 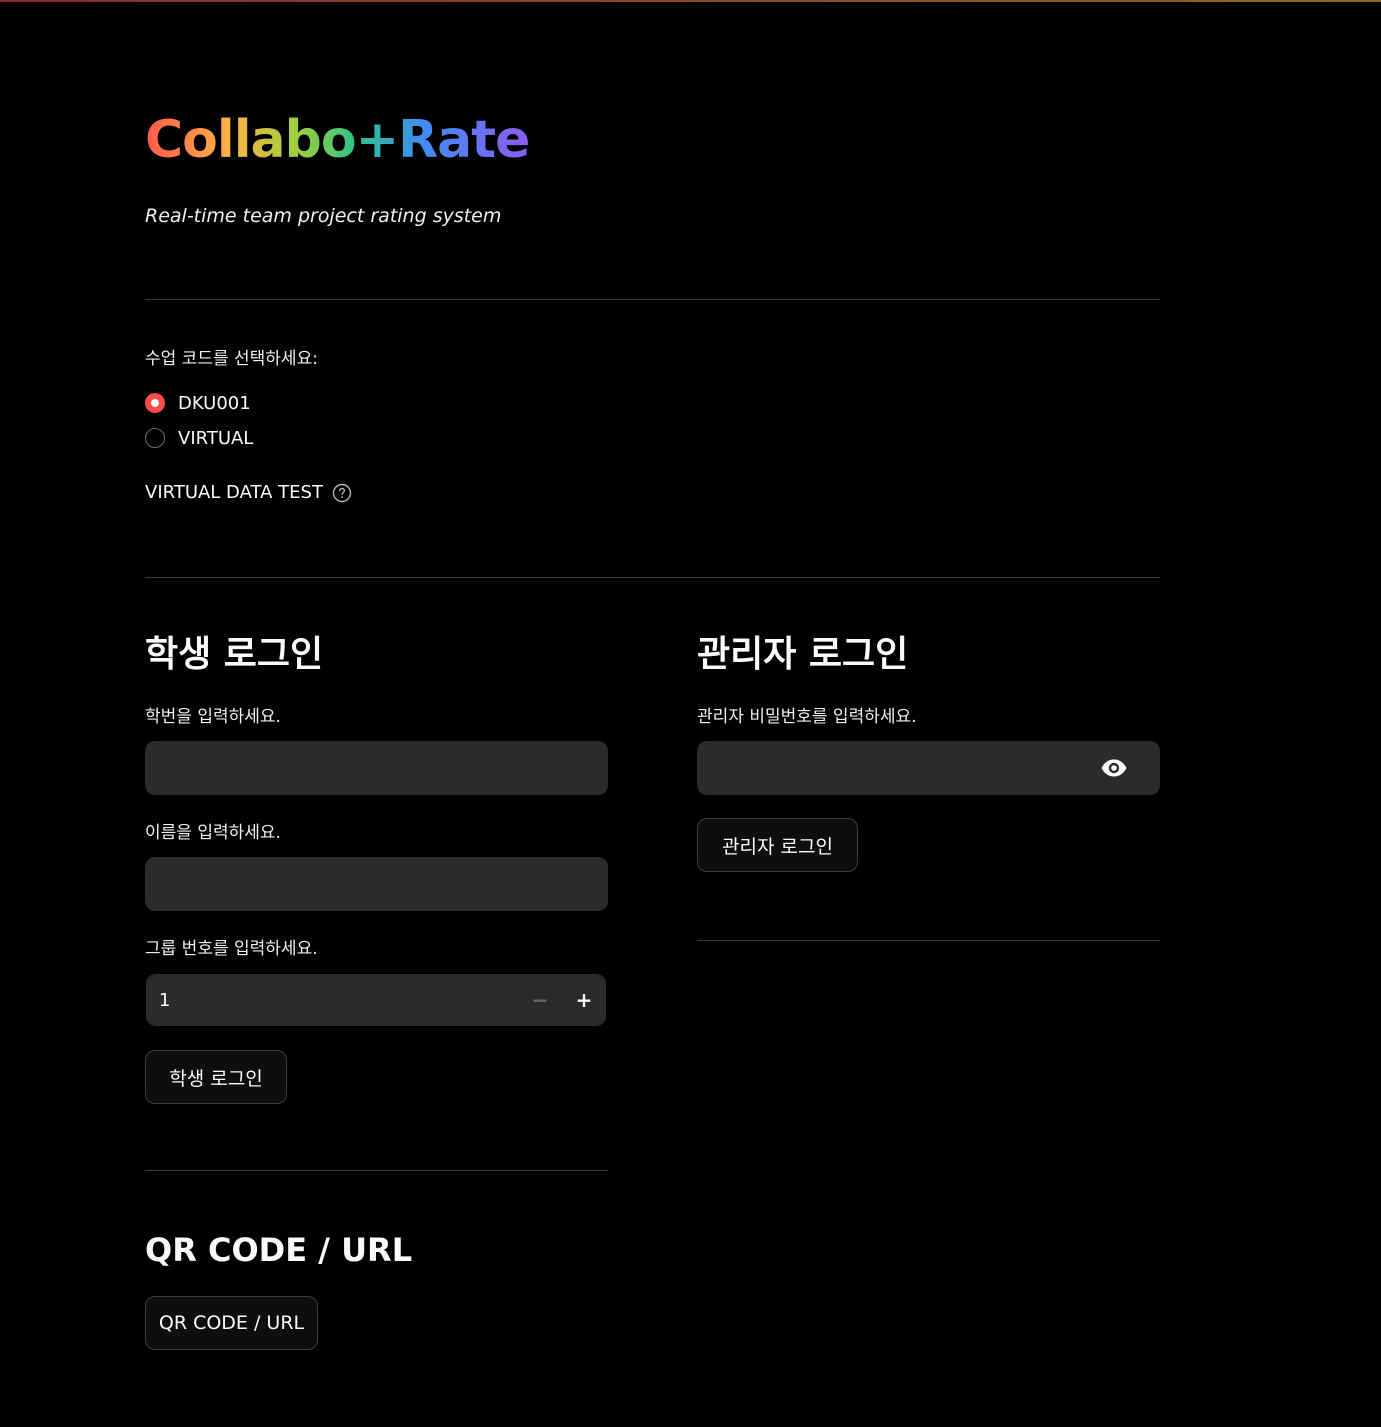 What do you see at coordinates (216, 438) in the screenshot?
I see `radio-label-virtual: VIRTUAL` at bounding box center [216, 438].